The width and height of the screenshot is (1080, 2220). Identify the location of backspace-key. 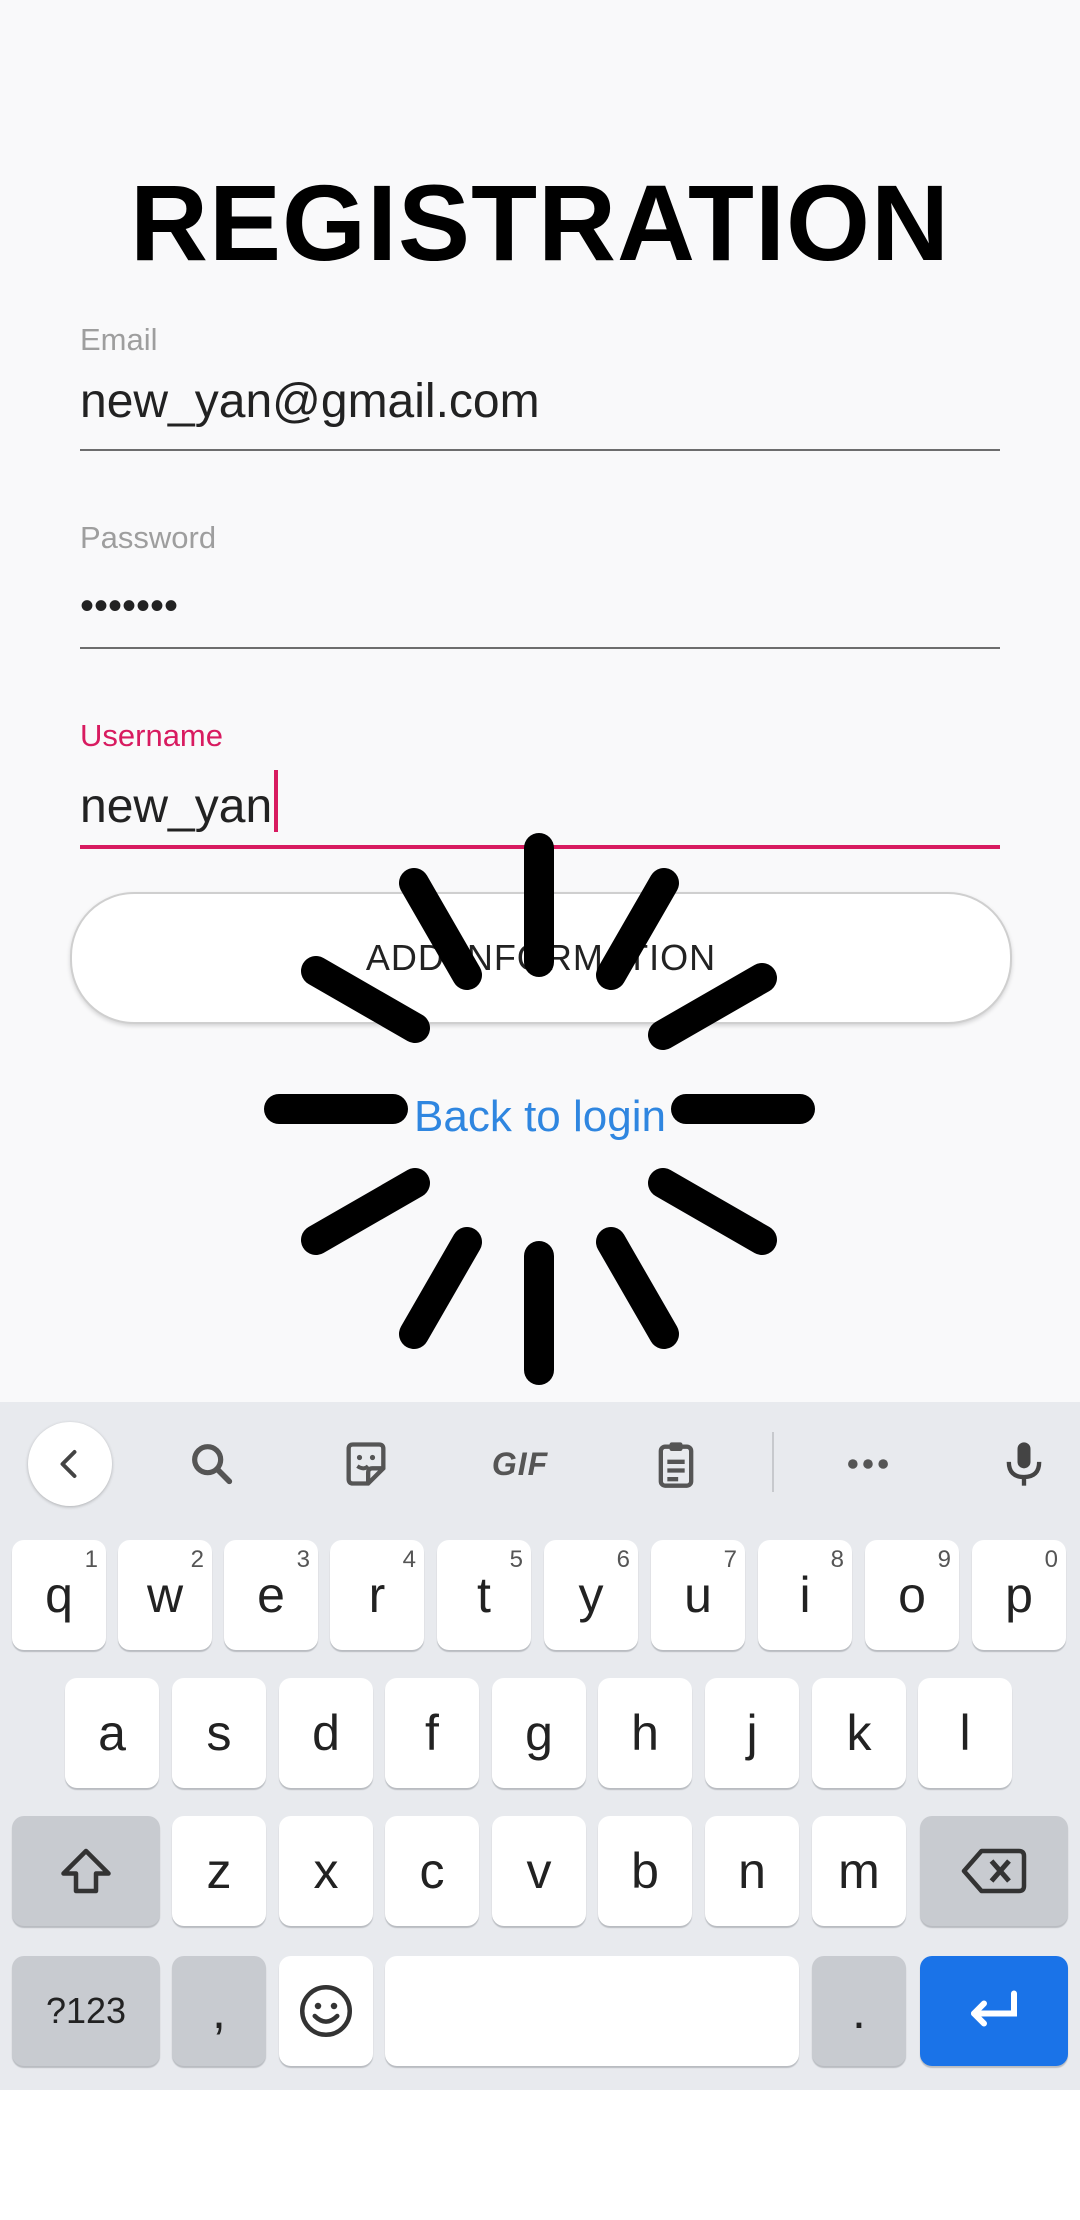
(994, 1871).